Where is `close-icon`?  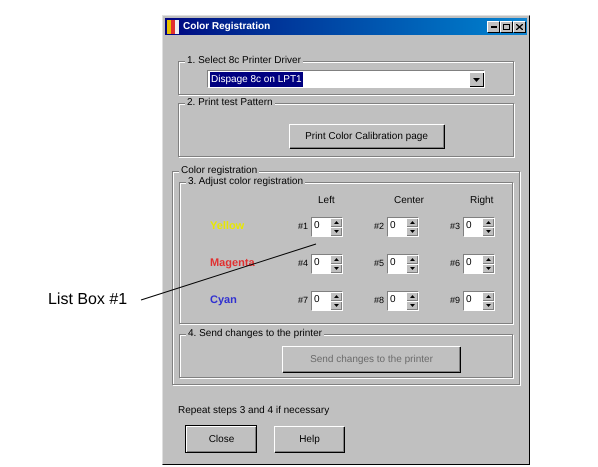
close-icon is located at coordinates (519, 27).